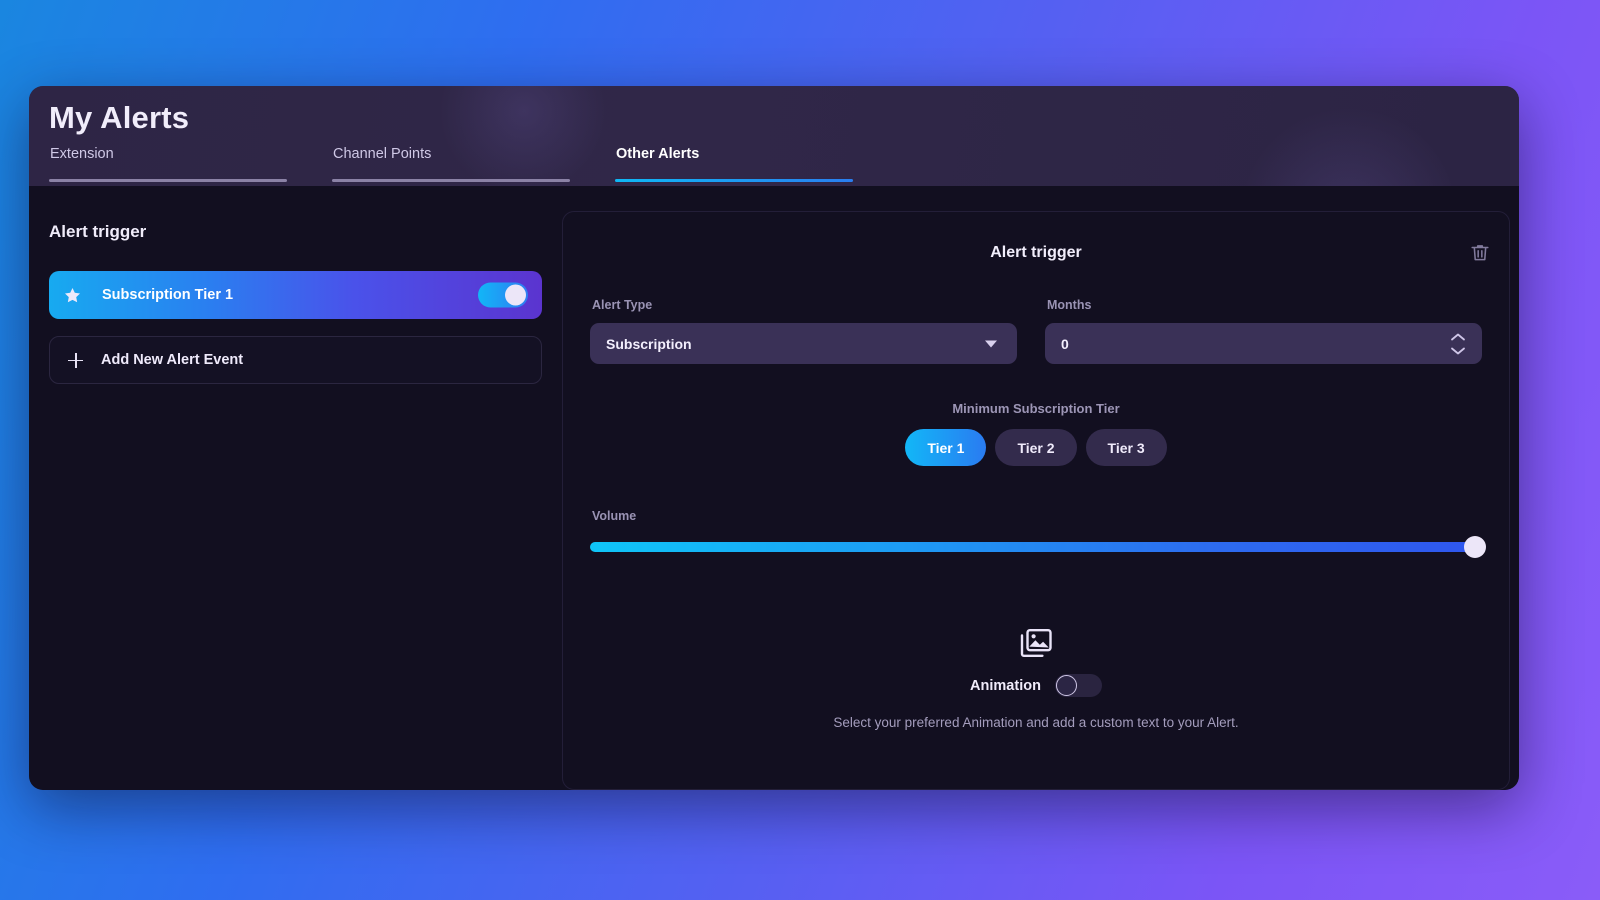 This screenshot has width=1600, height=900. Describe the element at coordinates (1078, 685) in the screenshot. I see `animation-toggle` at that location.